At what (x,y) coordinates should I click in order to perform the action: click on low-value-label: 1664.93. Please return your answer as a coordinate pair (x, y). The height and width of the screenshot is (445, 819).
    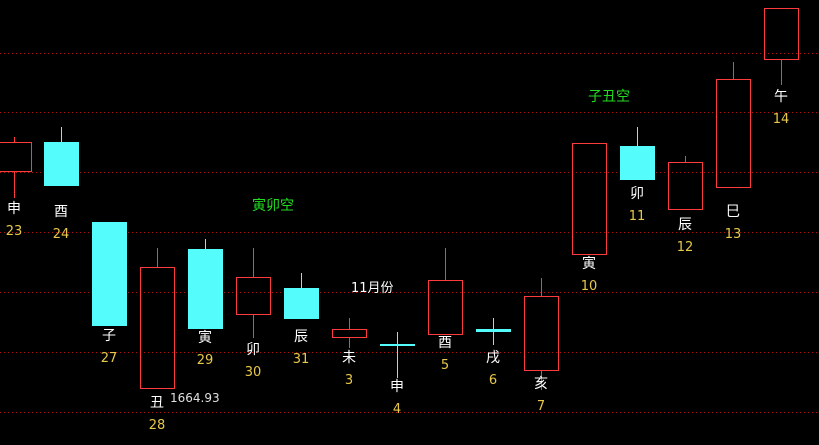
    Looking at the image, I should click on (195, 398).